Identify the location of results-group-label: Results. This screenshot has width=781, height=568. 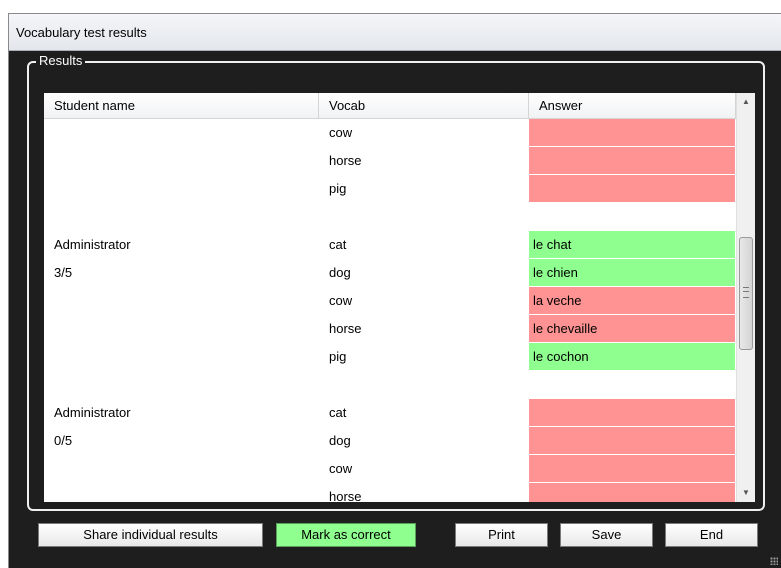
(61, 61).